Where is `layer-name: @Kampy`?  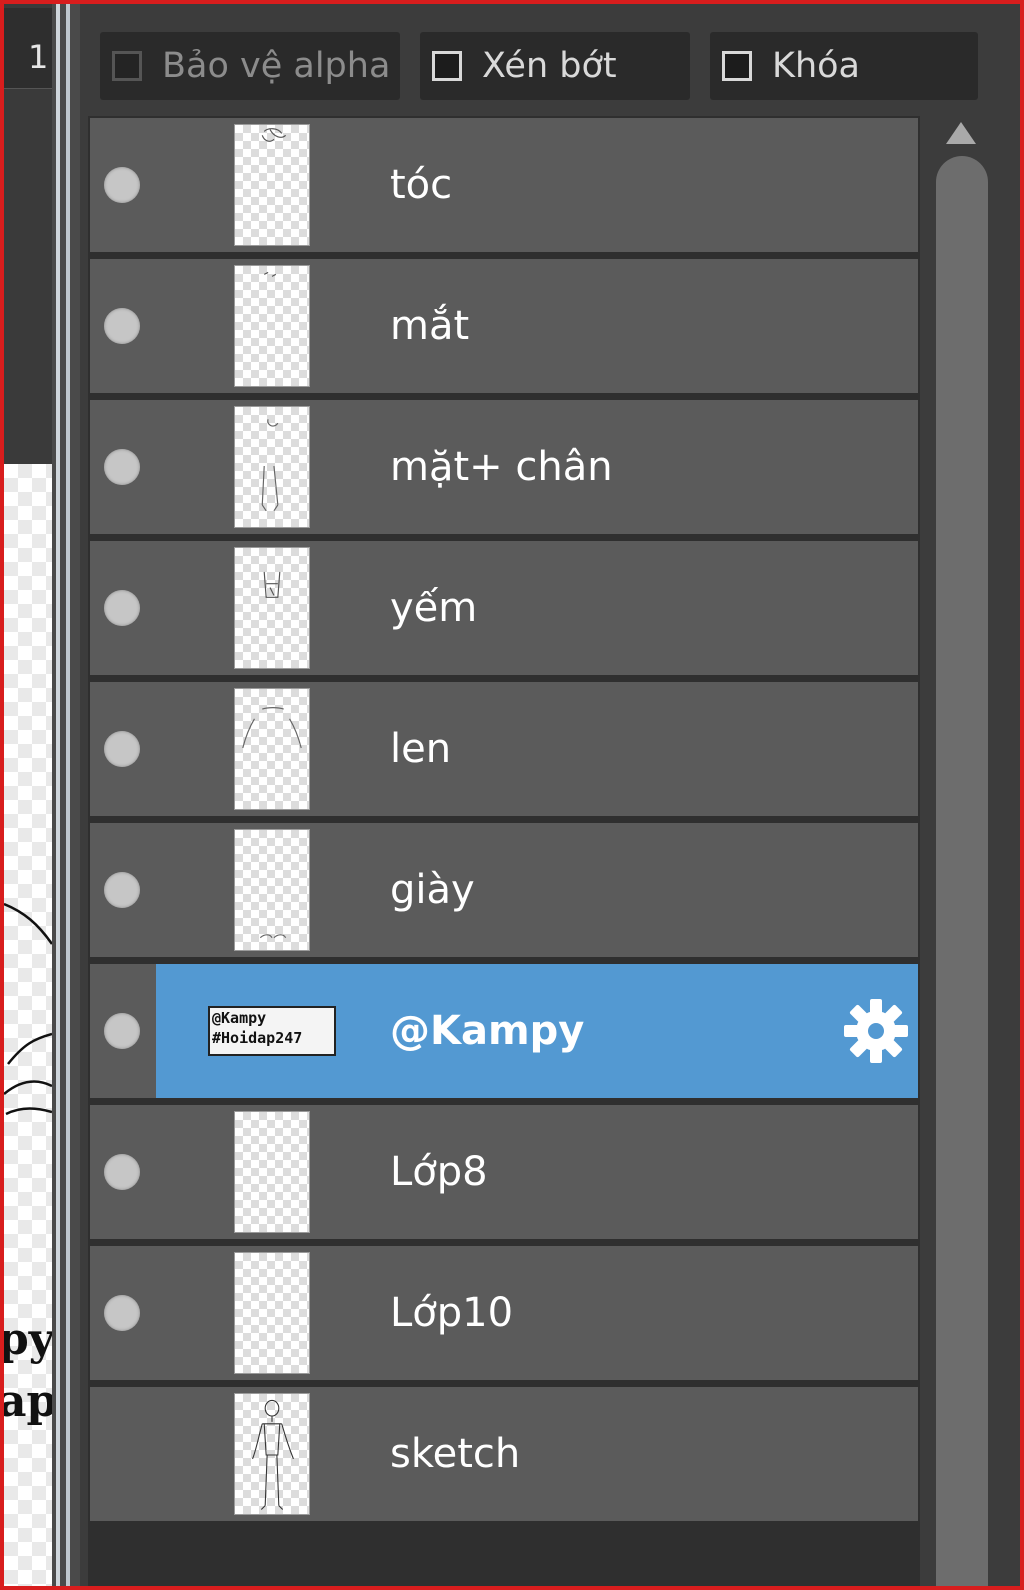
layer-name: @Kampy is located at coordinates (487, 1031).